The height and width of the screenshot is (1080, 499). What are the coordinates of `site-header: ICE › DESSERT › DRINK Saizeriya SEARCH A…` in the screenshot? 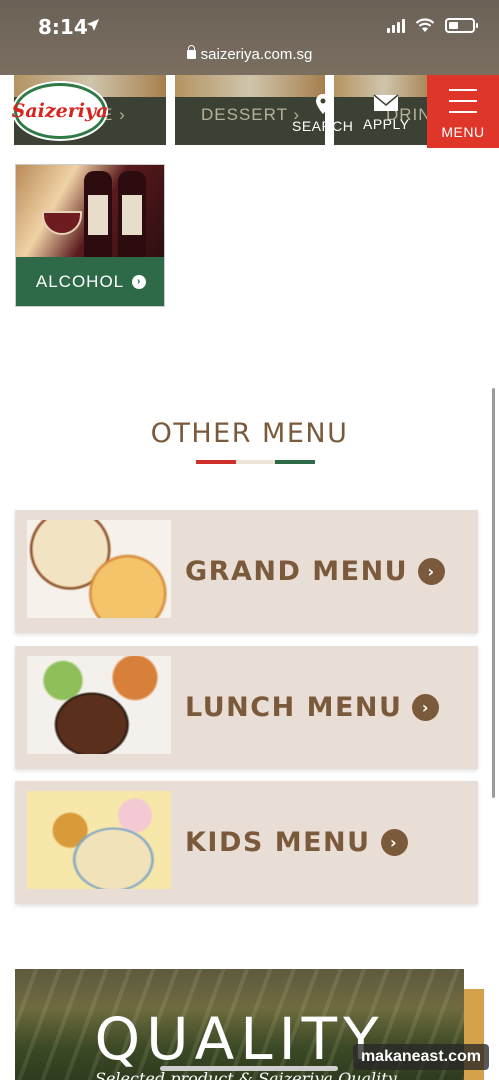 It's located at (249, 111).